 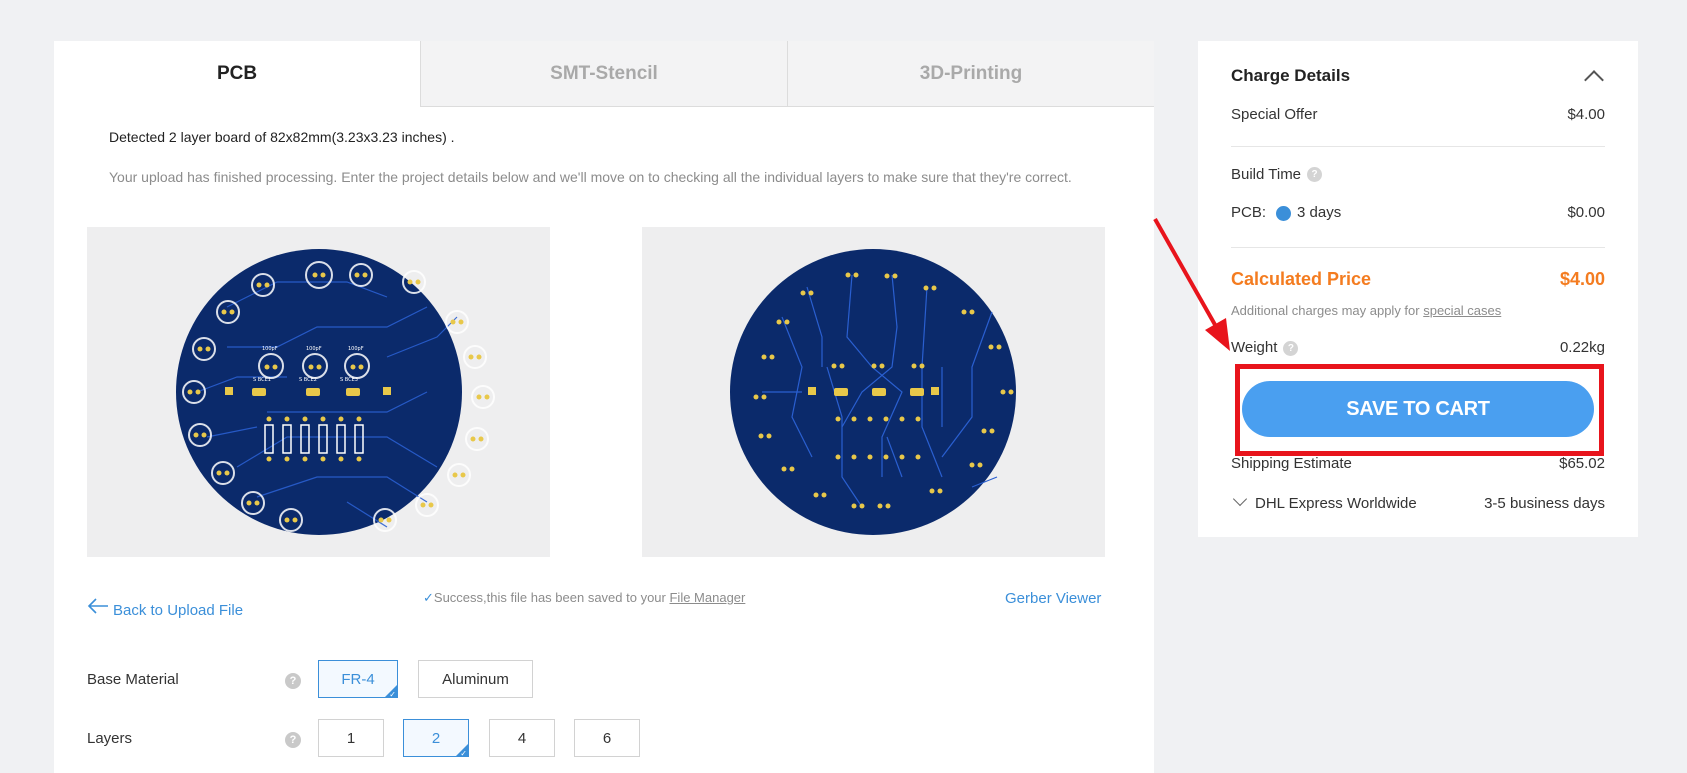 I want to click on tab-pcb: PCB, so click(x=237, y=74).